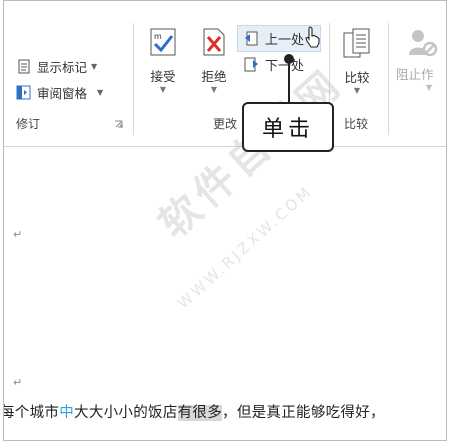 The image size is (449, 441). What do you see at coordinates (28, 124) in the screenshot?
I see `tracking-group-label: 修订` at bounding box center [28, 124].